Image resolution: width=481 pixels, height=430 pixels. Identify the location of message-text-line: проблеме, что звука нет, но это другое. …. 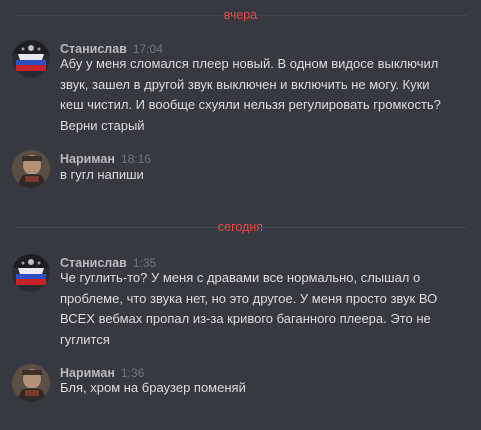
(249, 298).